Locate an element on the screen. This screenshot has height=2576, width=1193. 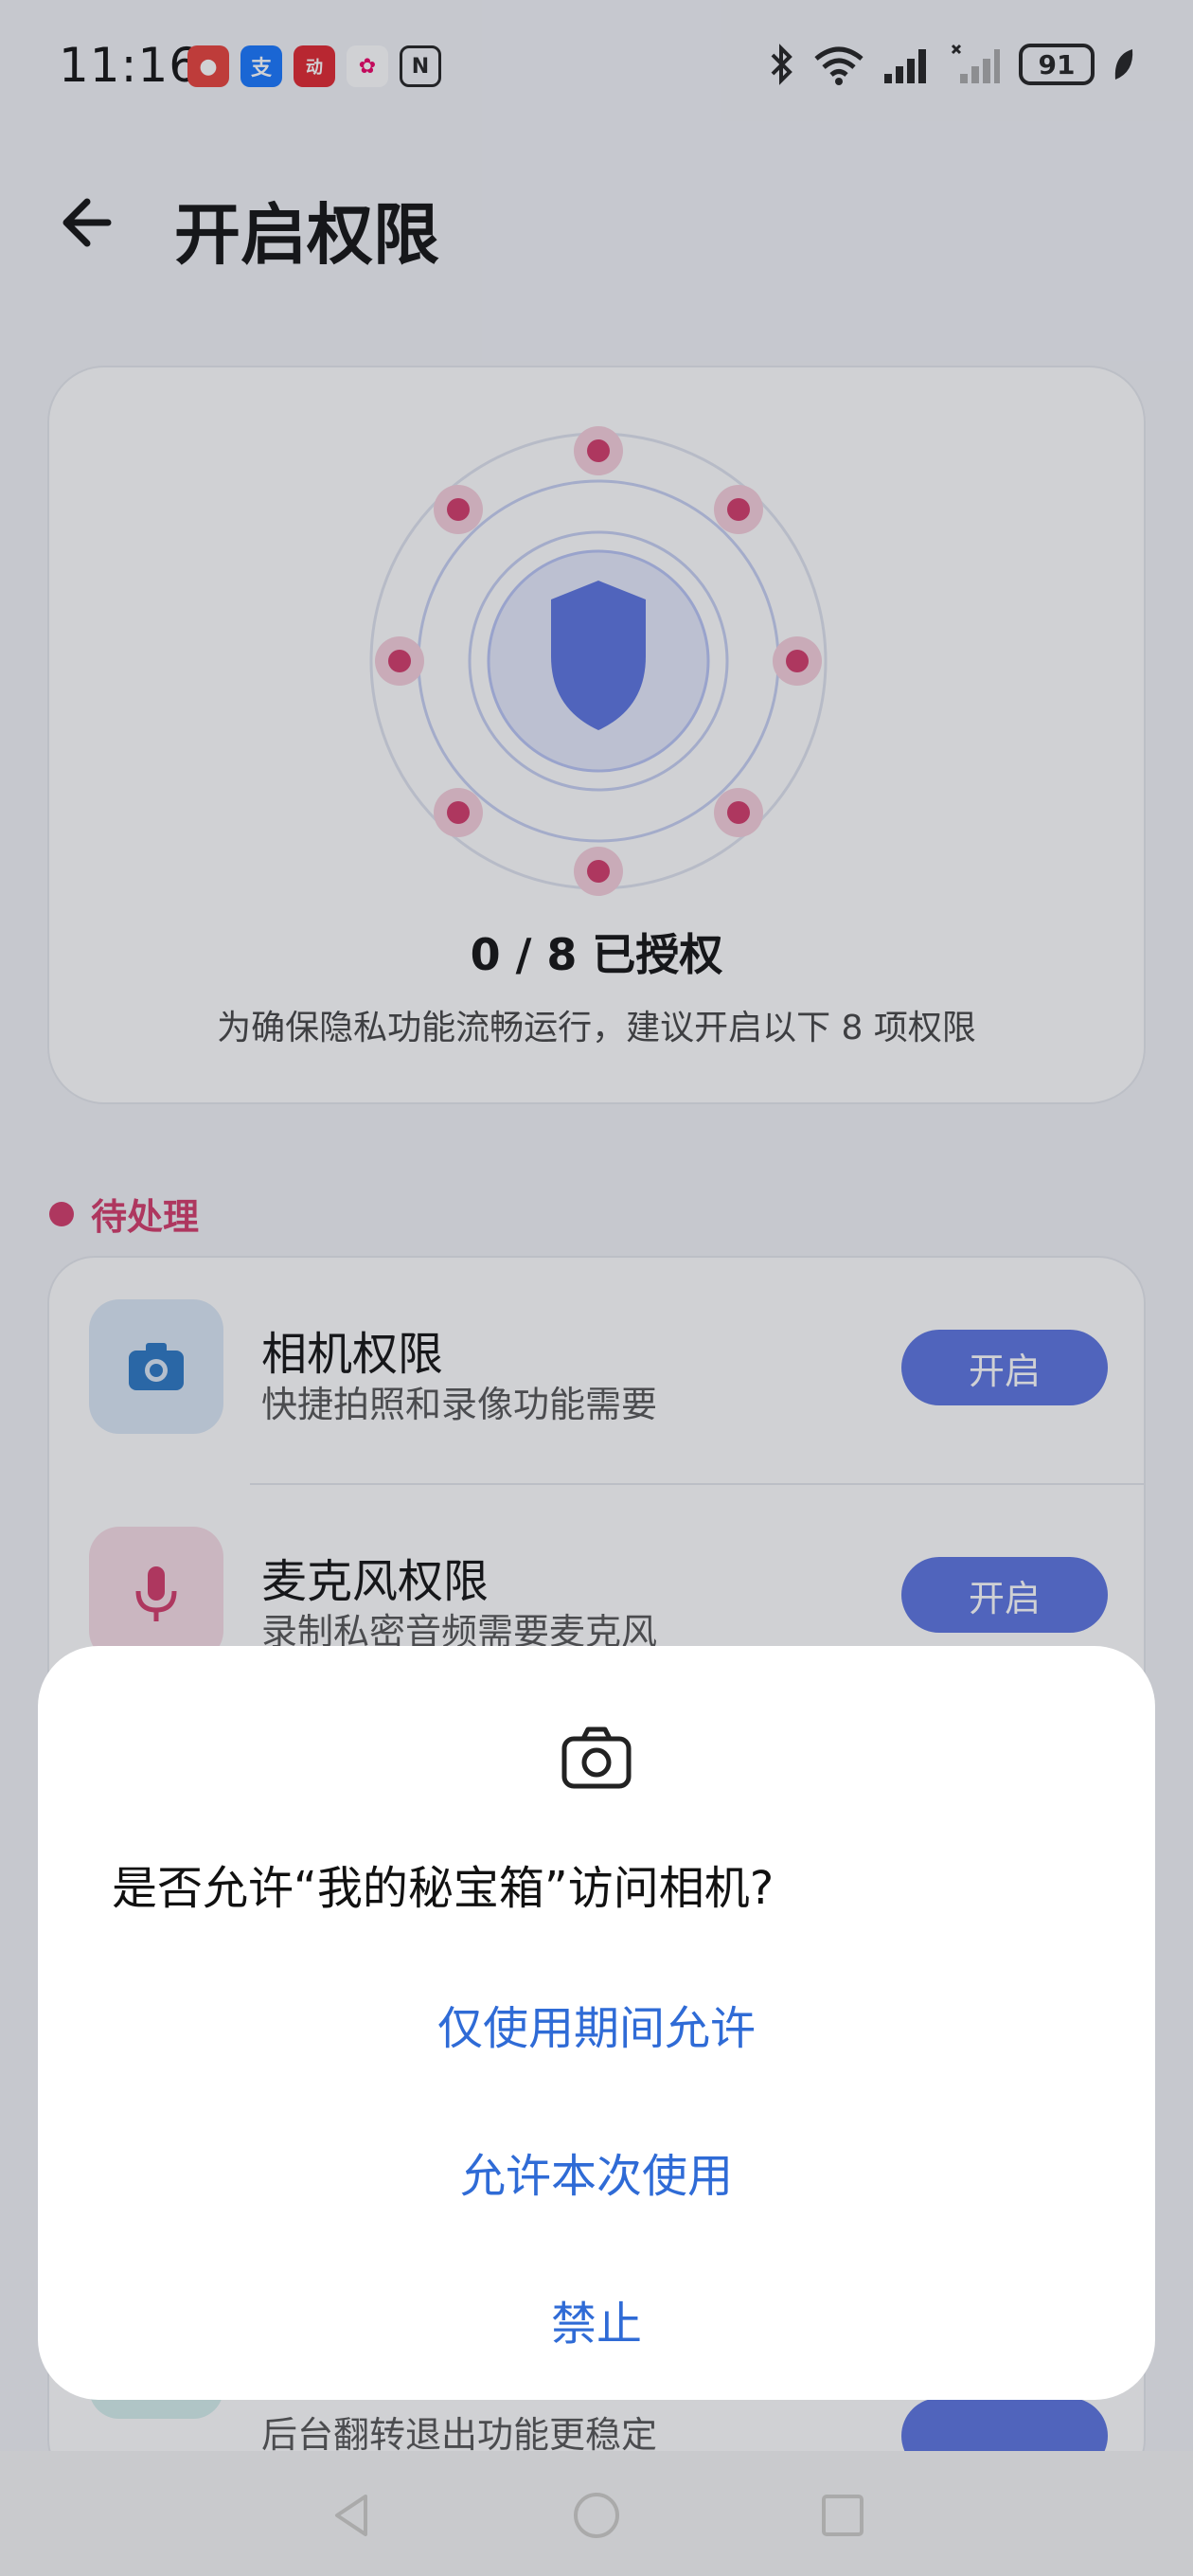
navigation-bar is located at coordinates (596, 2513).